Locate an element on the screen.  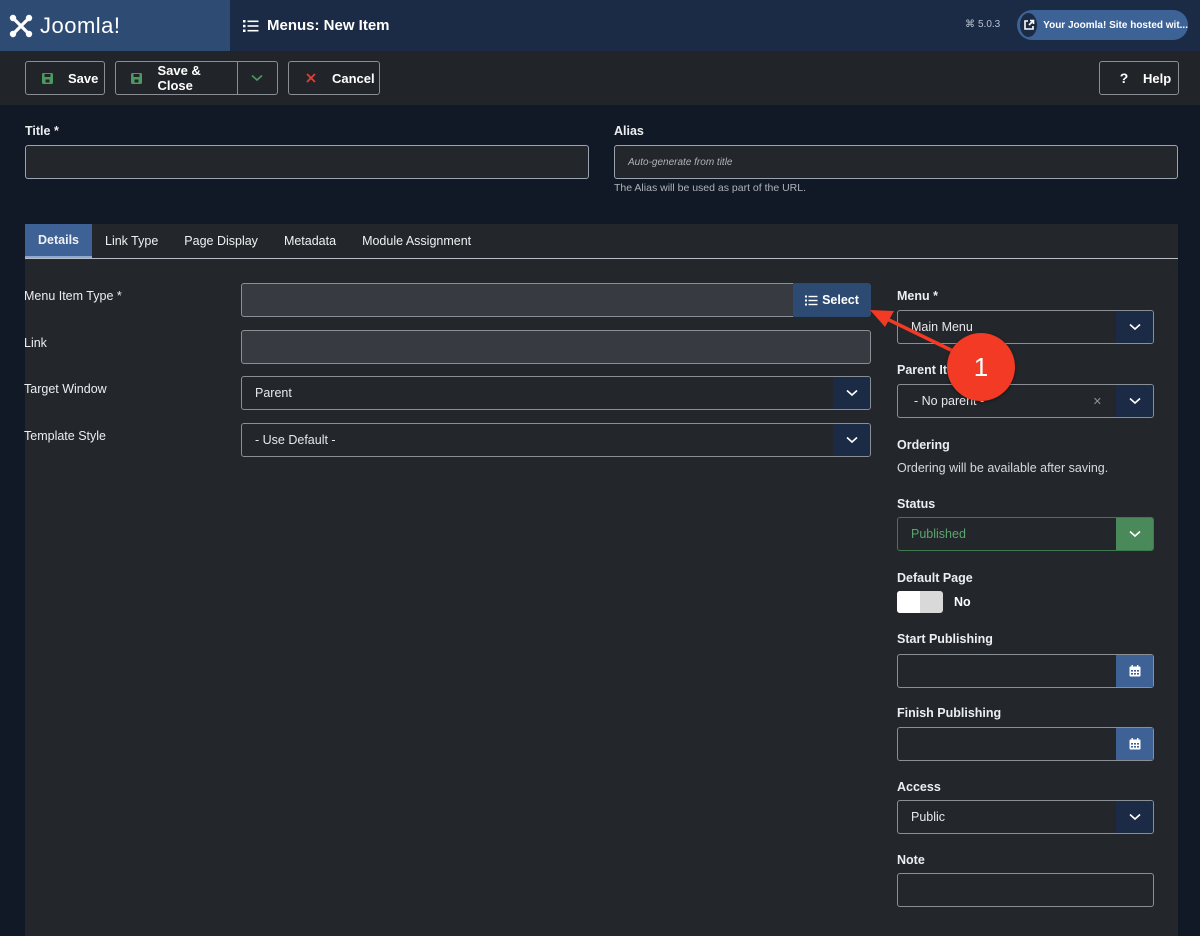
menu-select: Main Menu is located at coordinates (1025, 327).